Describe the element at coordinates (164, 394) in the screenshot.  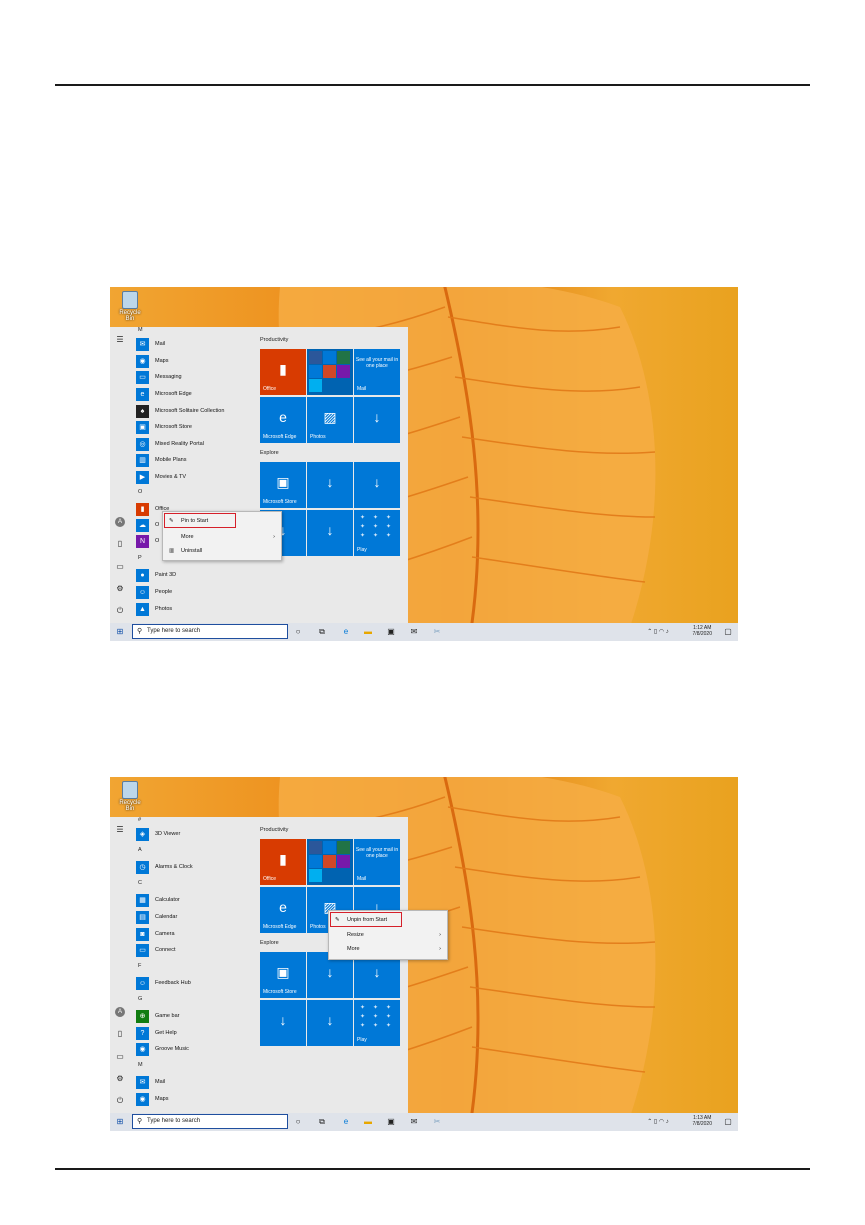
I see `app-microsoft-edge: e Microsoft Edge` at that location.